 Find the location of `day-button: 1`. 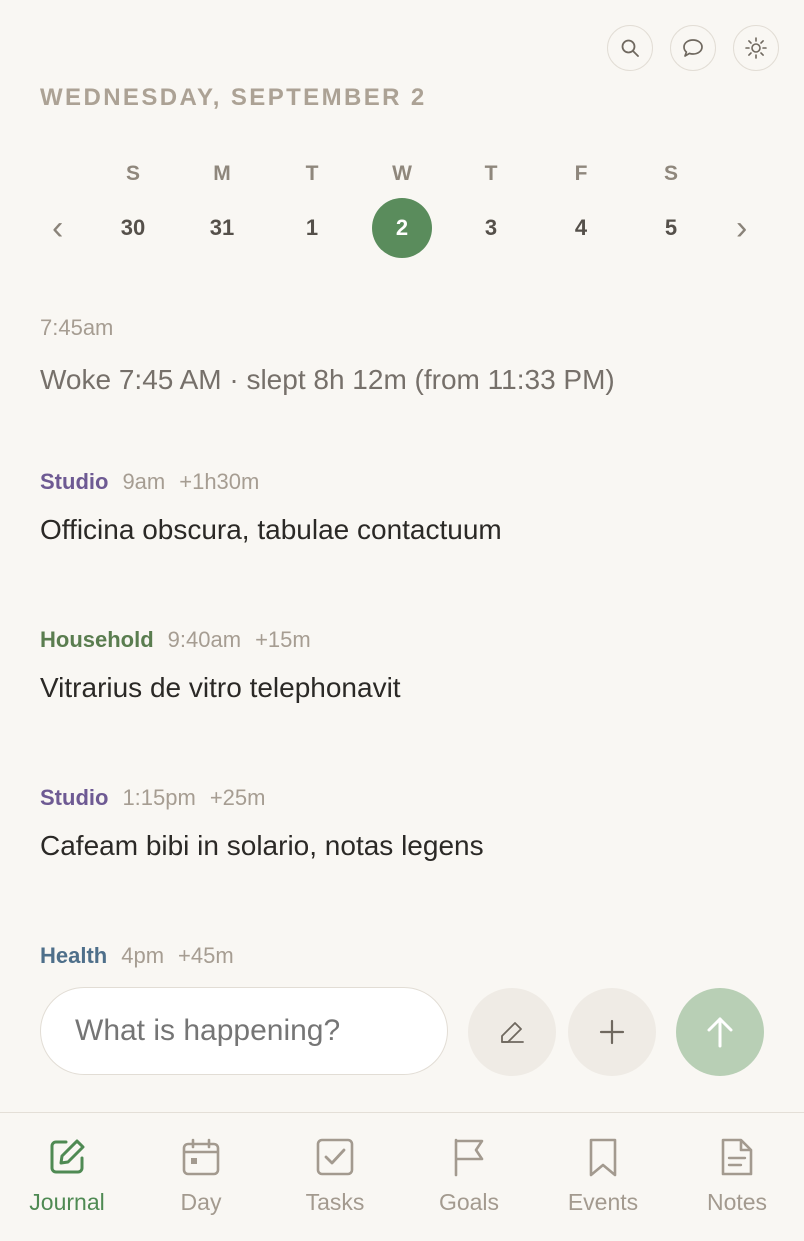

day-button: 1 is located at coordinates (312, 228).